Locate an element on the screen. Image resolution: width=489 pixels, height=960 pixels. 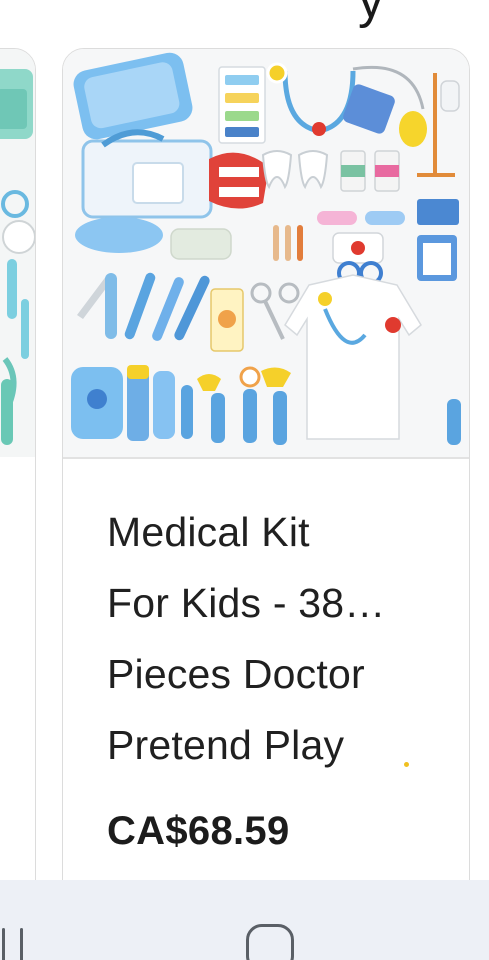
product-price: CA$68.59 is located at coordinates (198, 831).